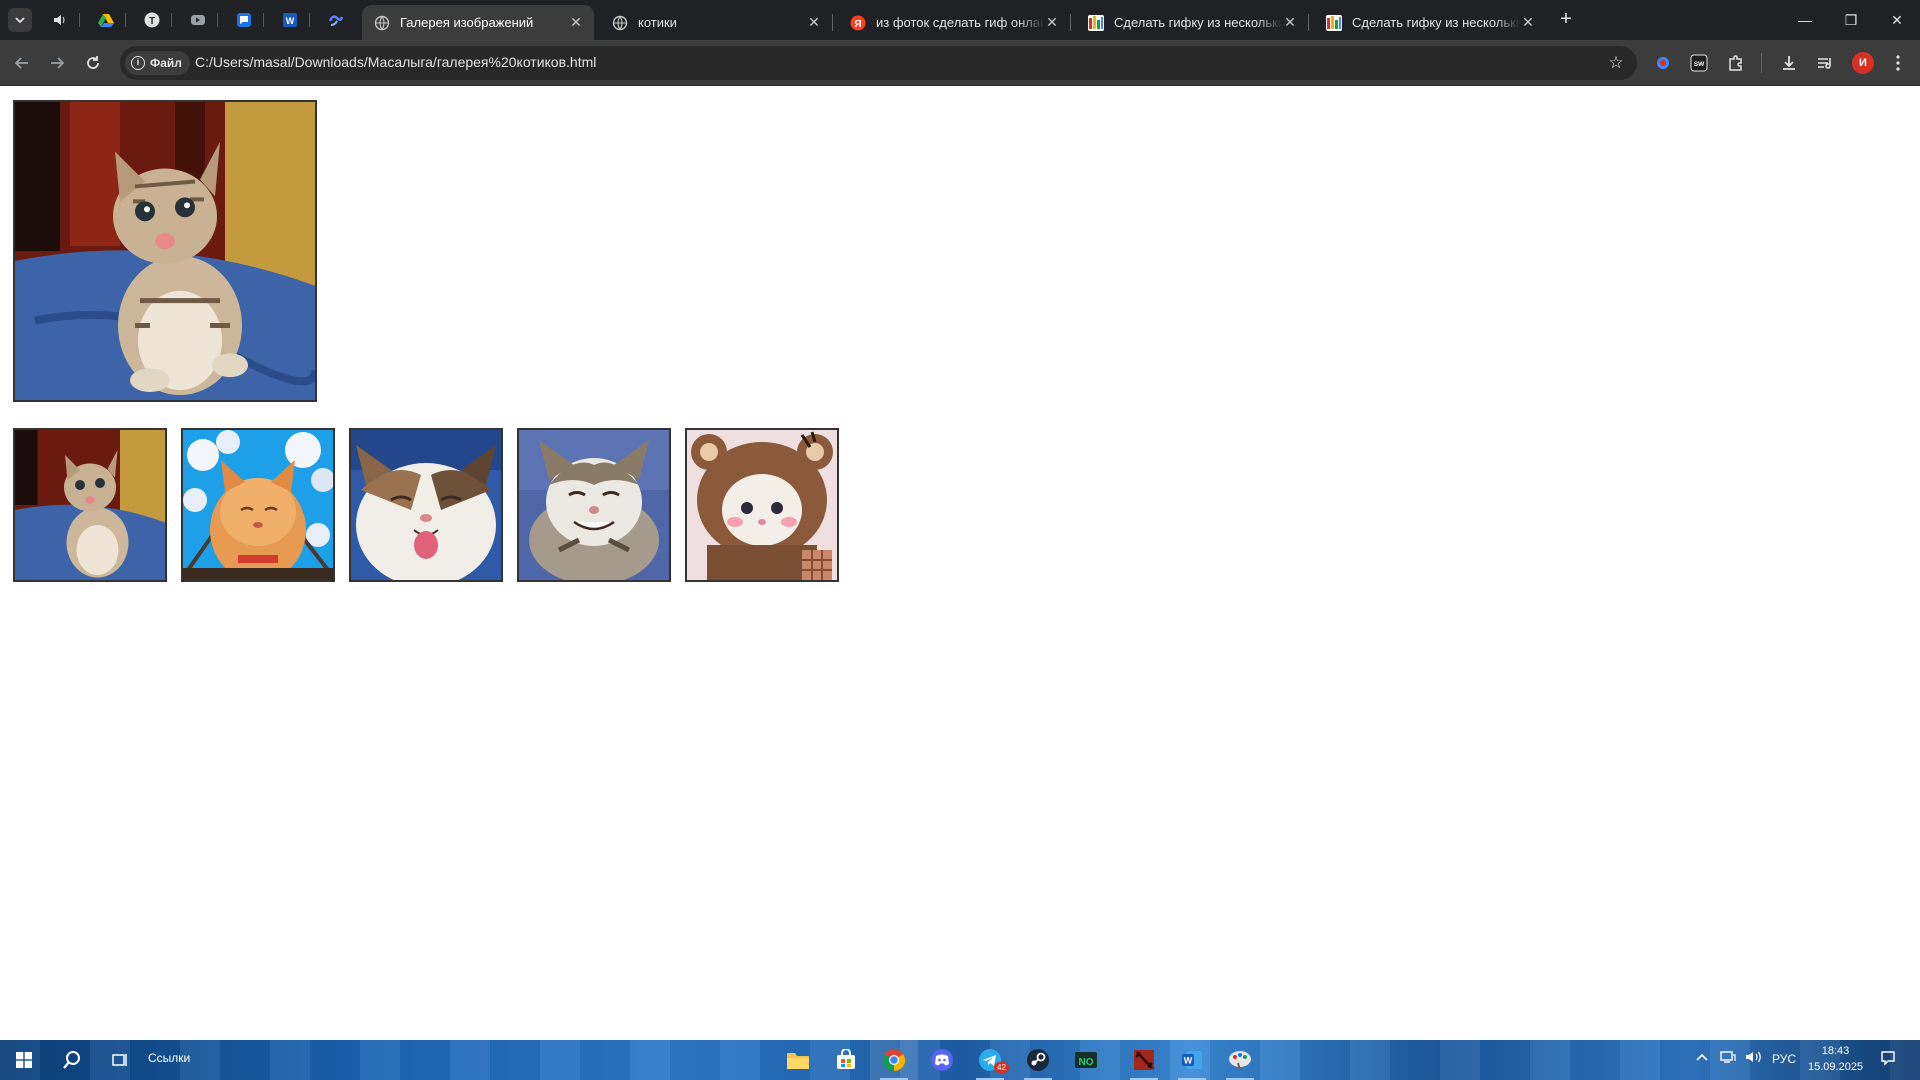  I want to click on minimize-button: —, so click(1805, 20).